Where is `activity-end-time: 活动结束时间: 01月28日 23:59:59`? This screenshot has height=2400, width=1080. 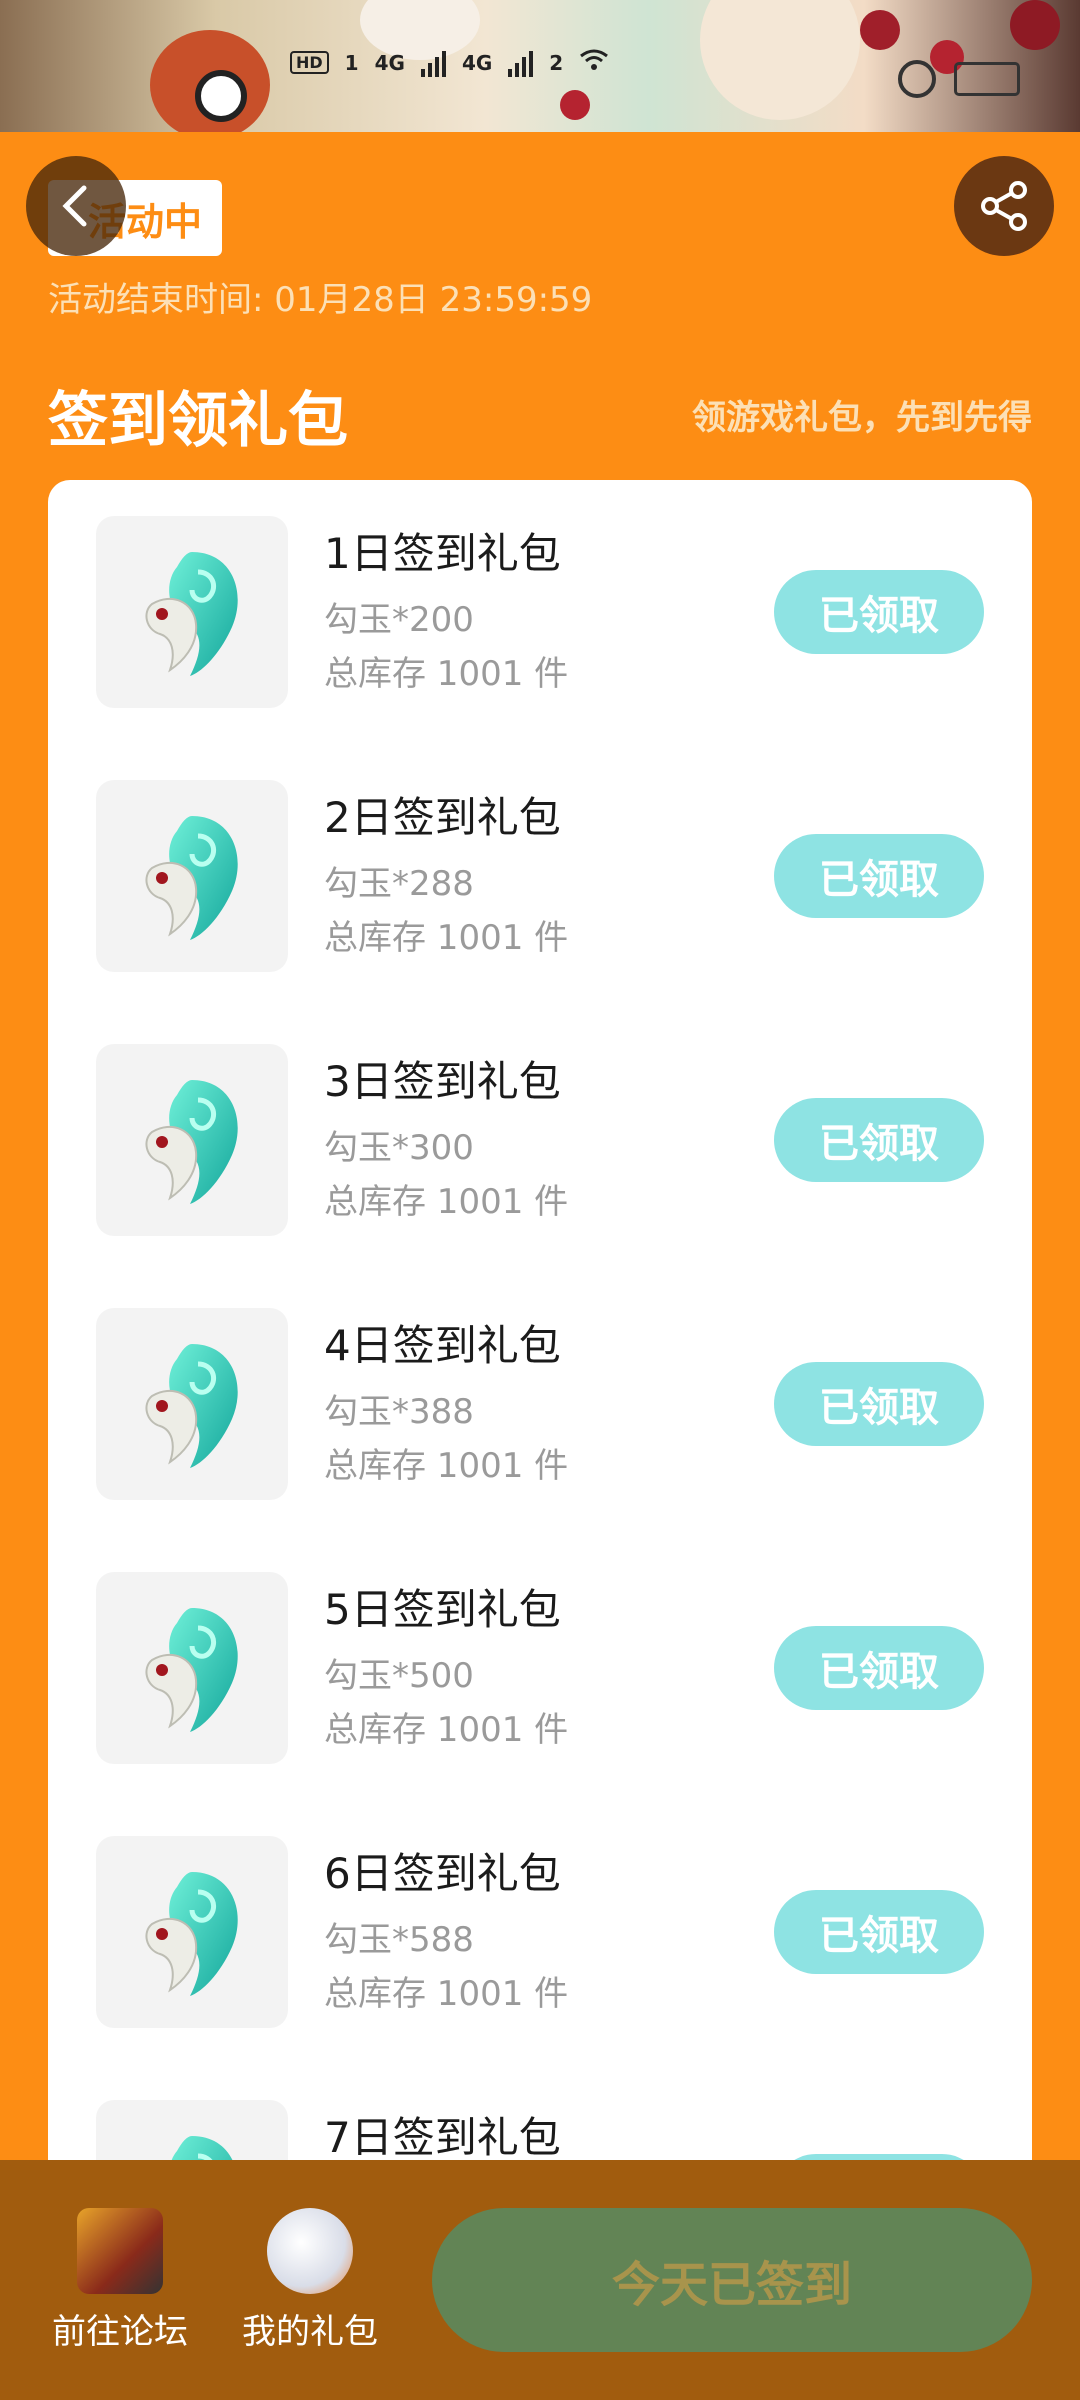
activity-end-time: 活动结束时间: 01月28日 23:59:59 is located at coordinates (320, 300).